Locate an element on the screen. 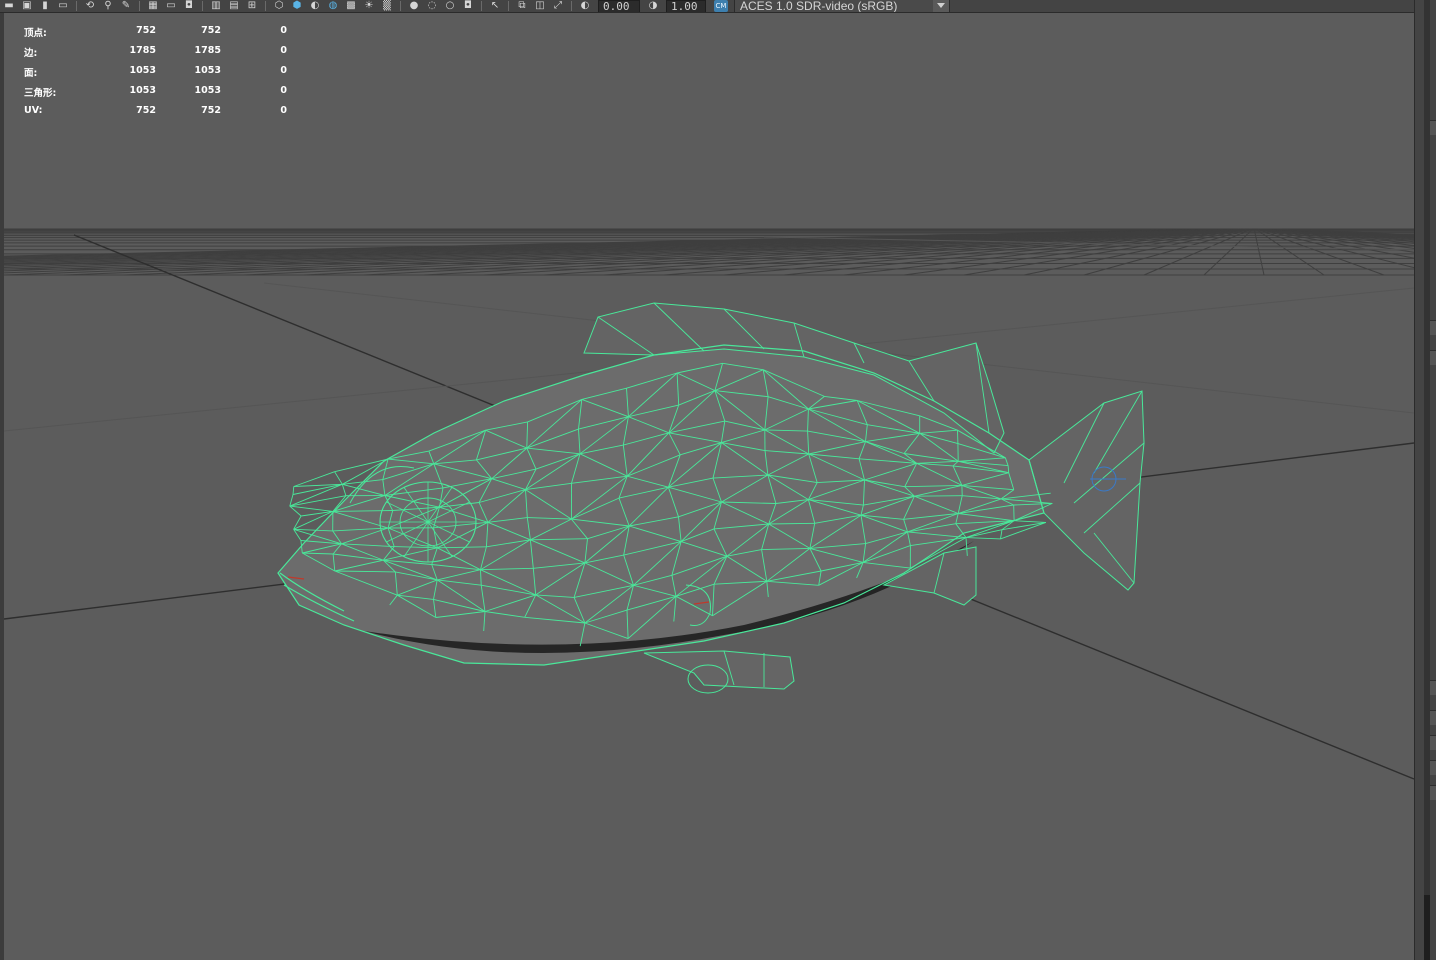  gamma-icon: ◑ is located at coordinates (653, 6).